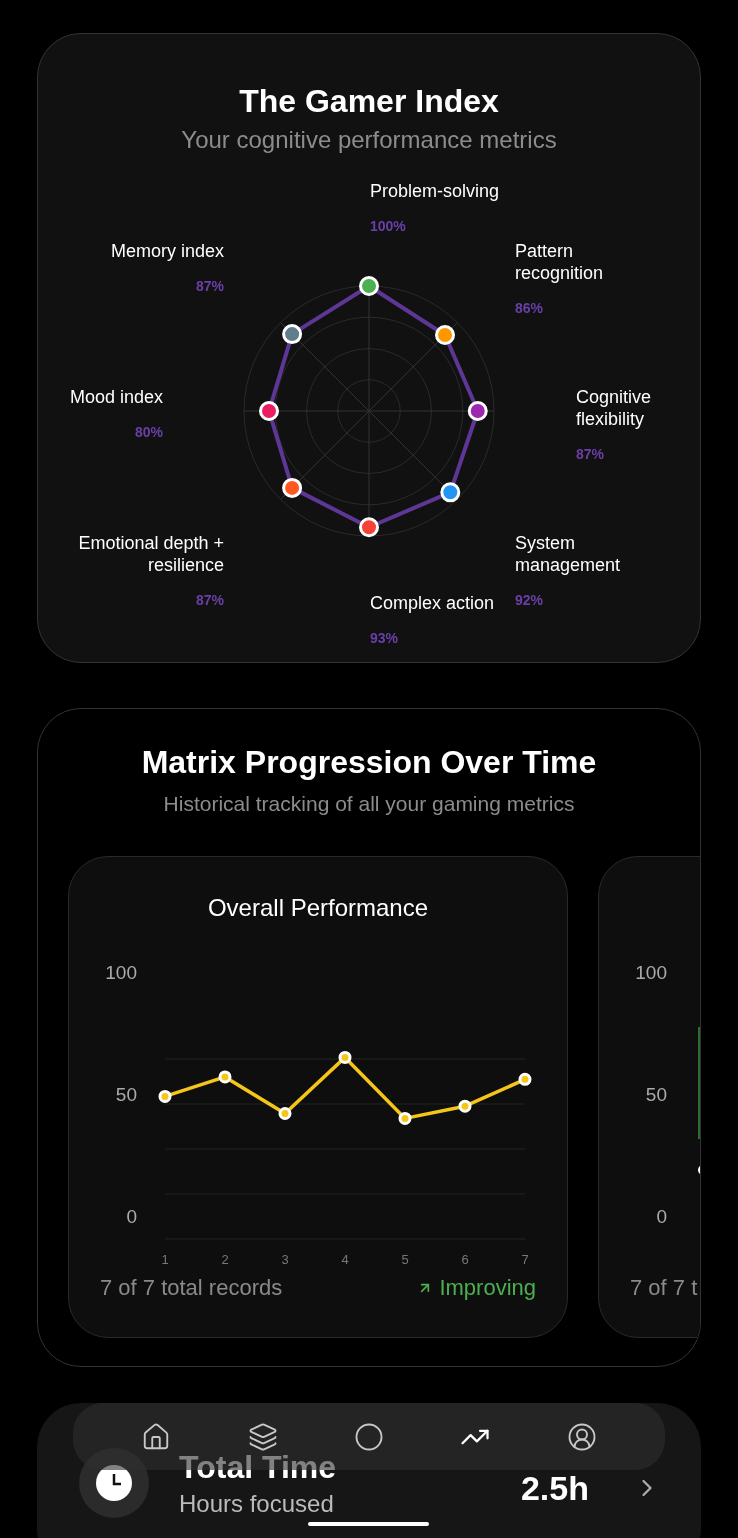  What do you see at coordinates (369, 101) in the screenshot?
I see `card-title: The Gamer Index` at bounding box center [369, 101].